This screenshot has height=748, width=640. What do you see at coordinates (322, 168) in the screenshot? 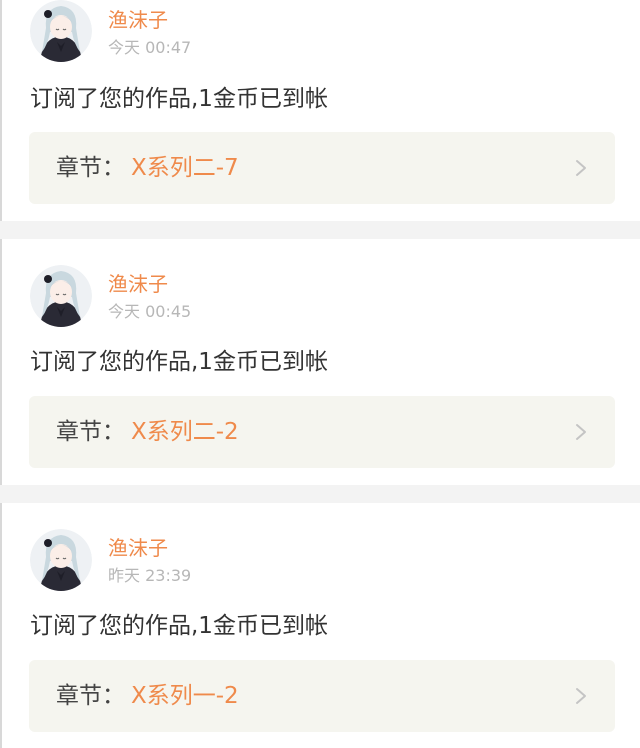
I see `chapter-link: 章节： X系列二-7` at bounding box center [322, 168].